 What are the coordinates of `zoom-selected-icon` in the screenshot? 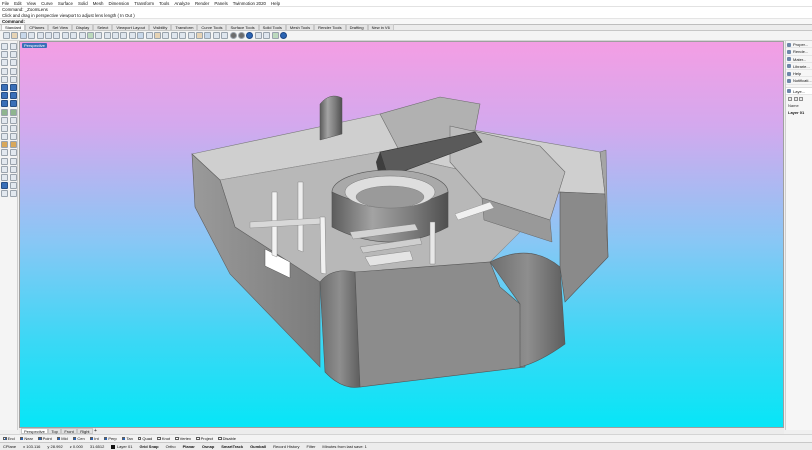 It's located at (132, 35).